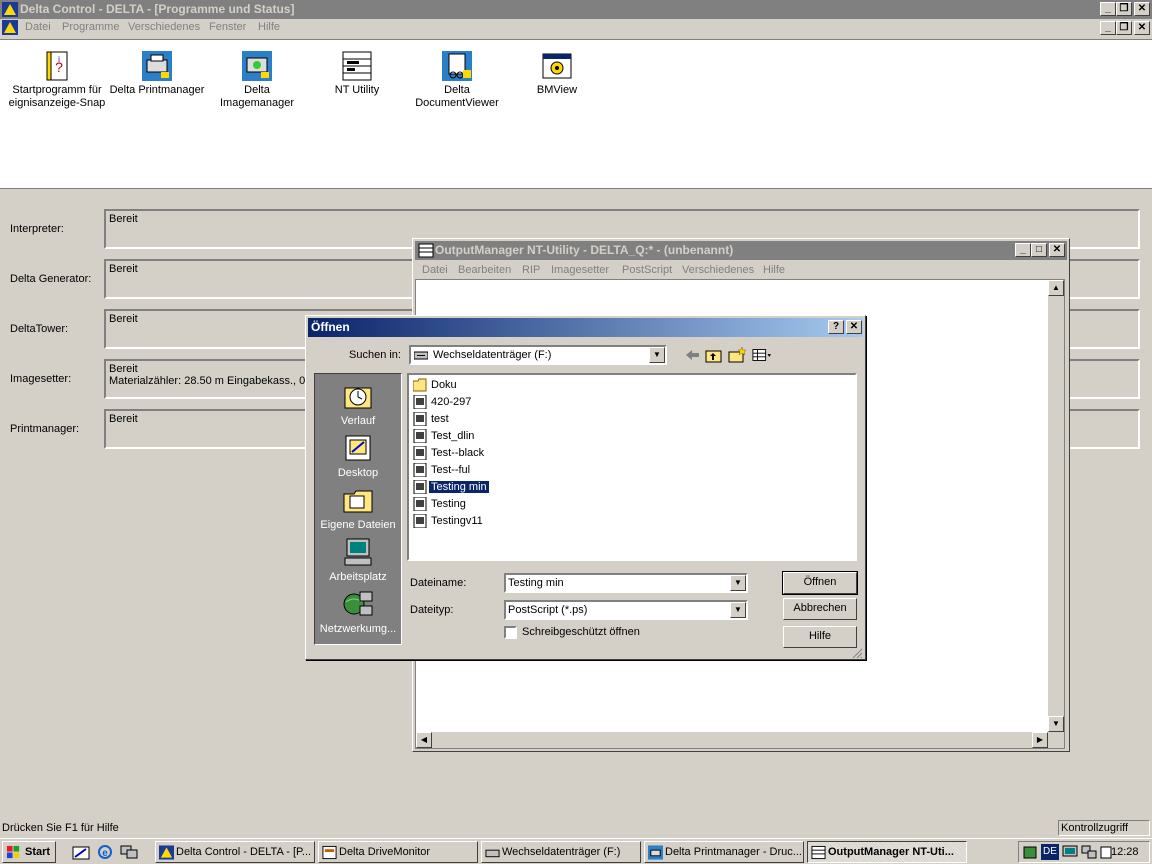  I want to click on list-item: Test_dlin, so click(444, 436).